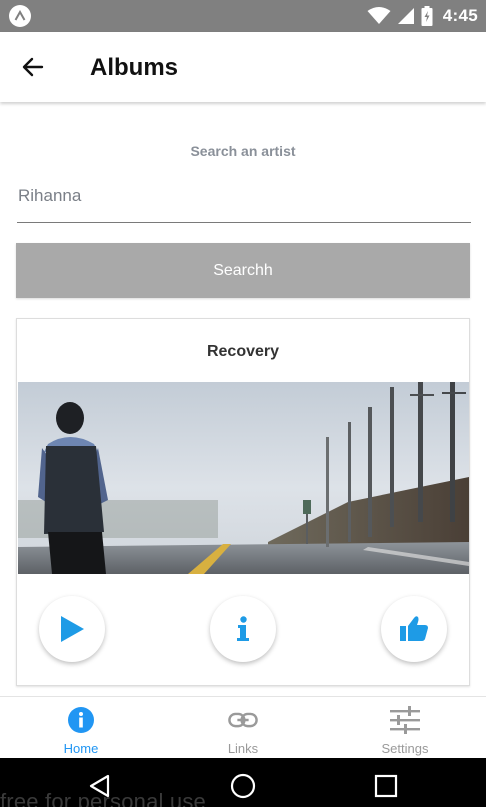  I want to click on arrow-back-icon, so click(33, 67).